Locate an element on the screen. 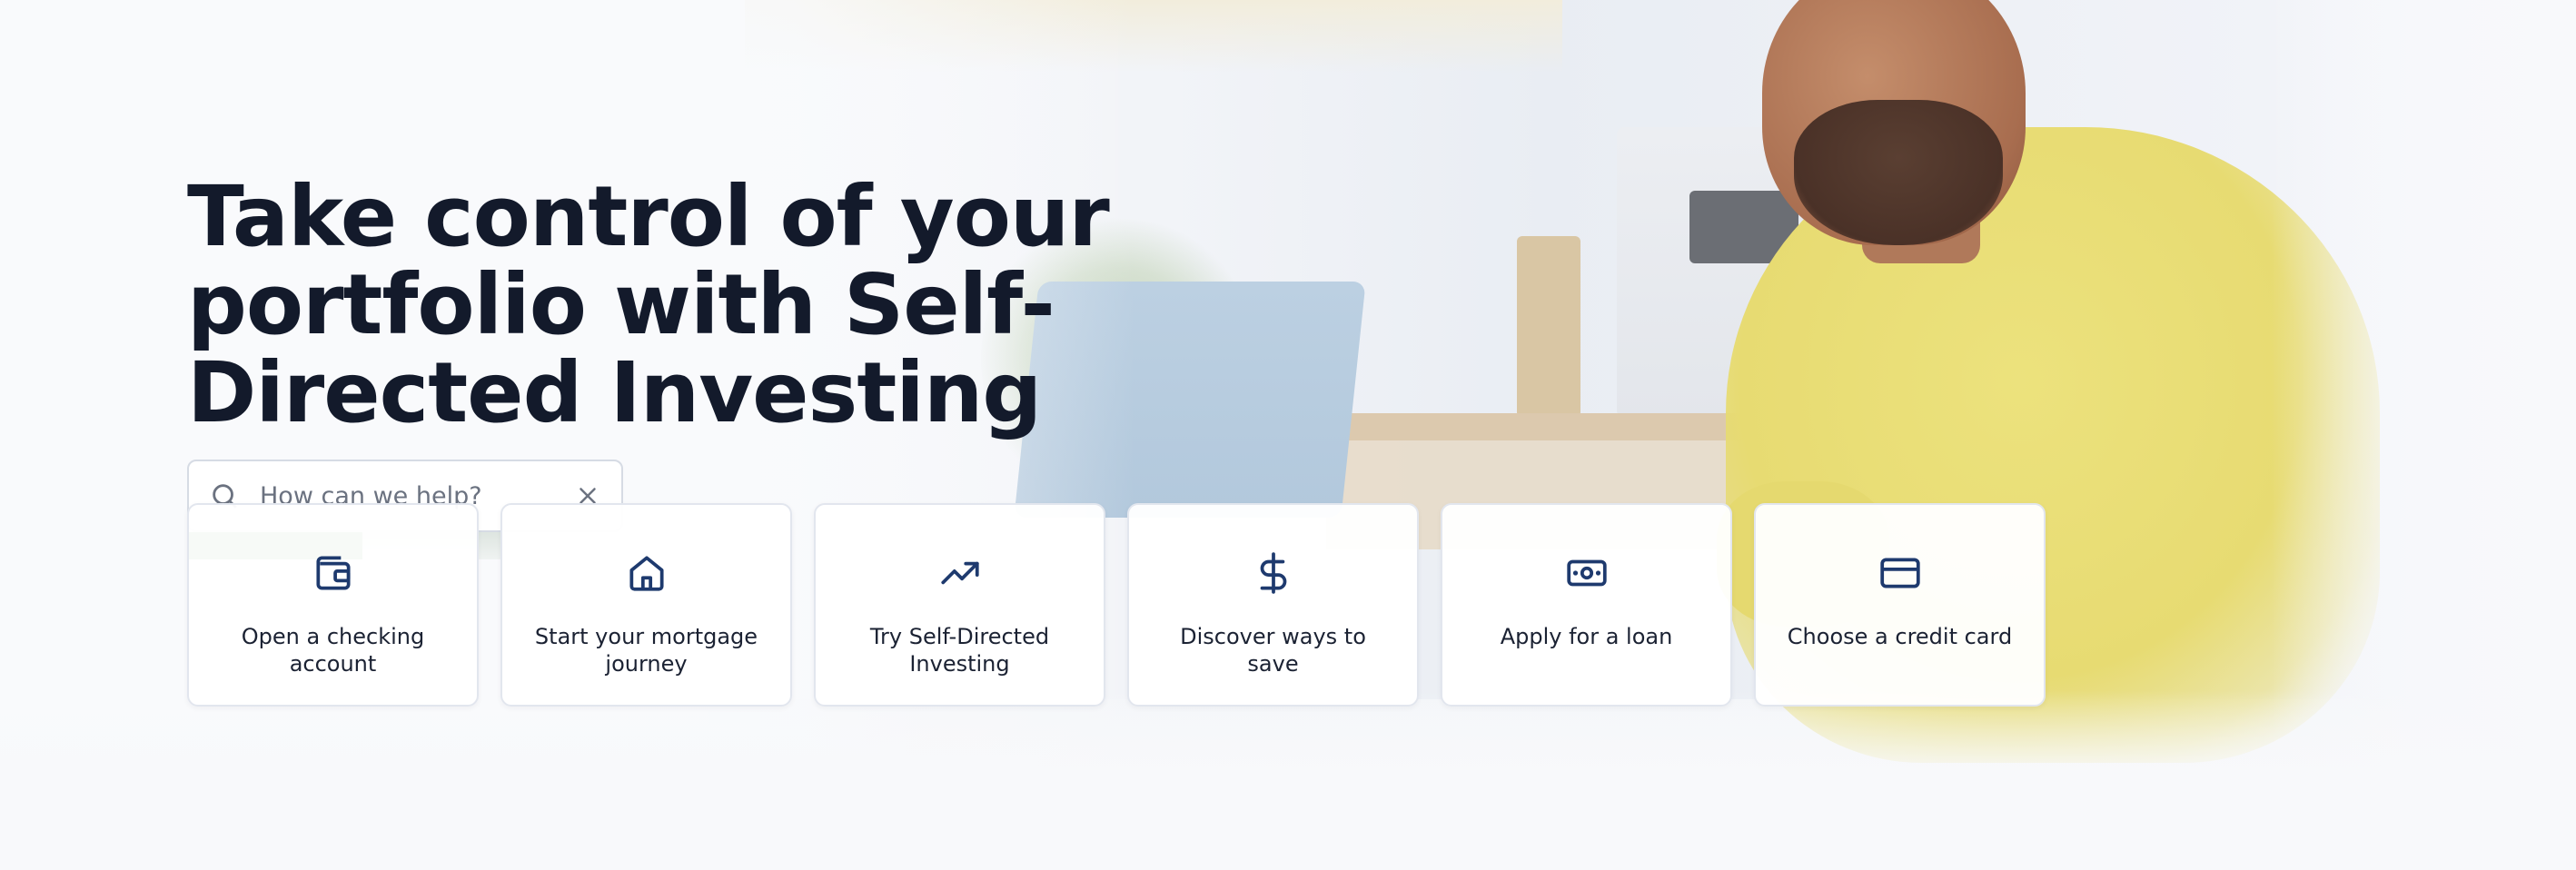 The image size is (2576, 870). quick-link-checking: Open a checking account is located at coordinates (333, 605).